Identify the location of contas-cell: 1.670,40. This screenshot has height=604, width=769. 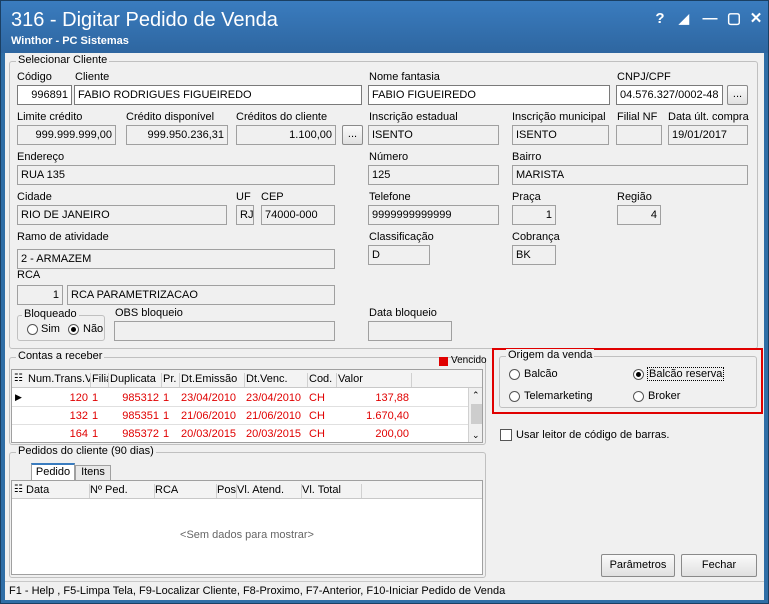
(373, 416).